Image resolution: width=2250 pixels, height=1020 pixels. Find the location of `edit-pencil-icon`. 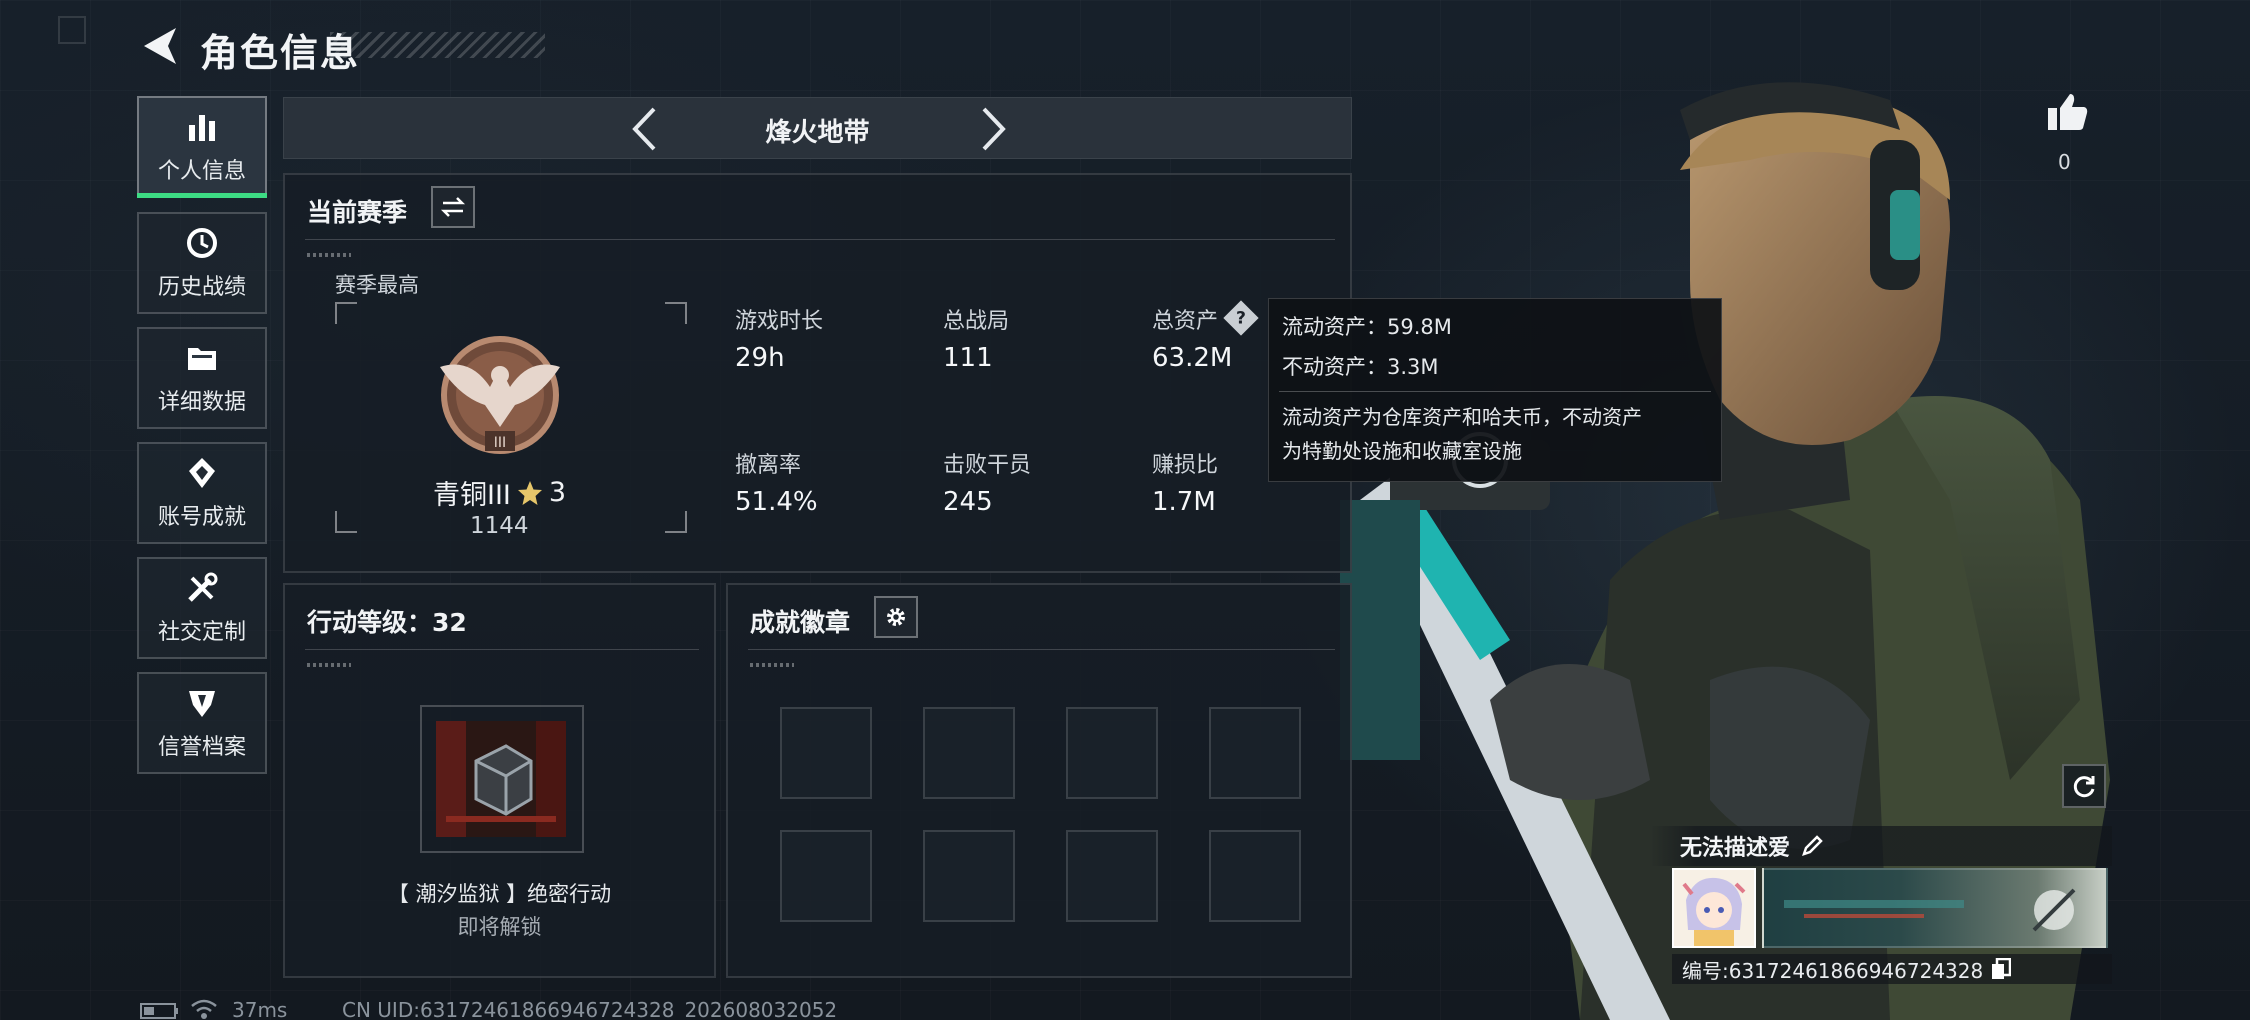

edit-pencil-icon is located at coordinates (1812, 846).